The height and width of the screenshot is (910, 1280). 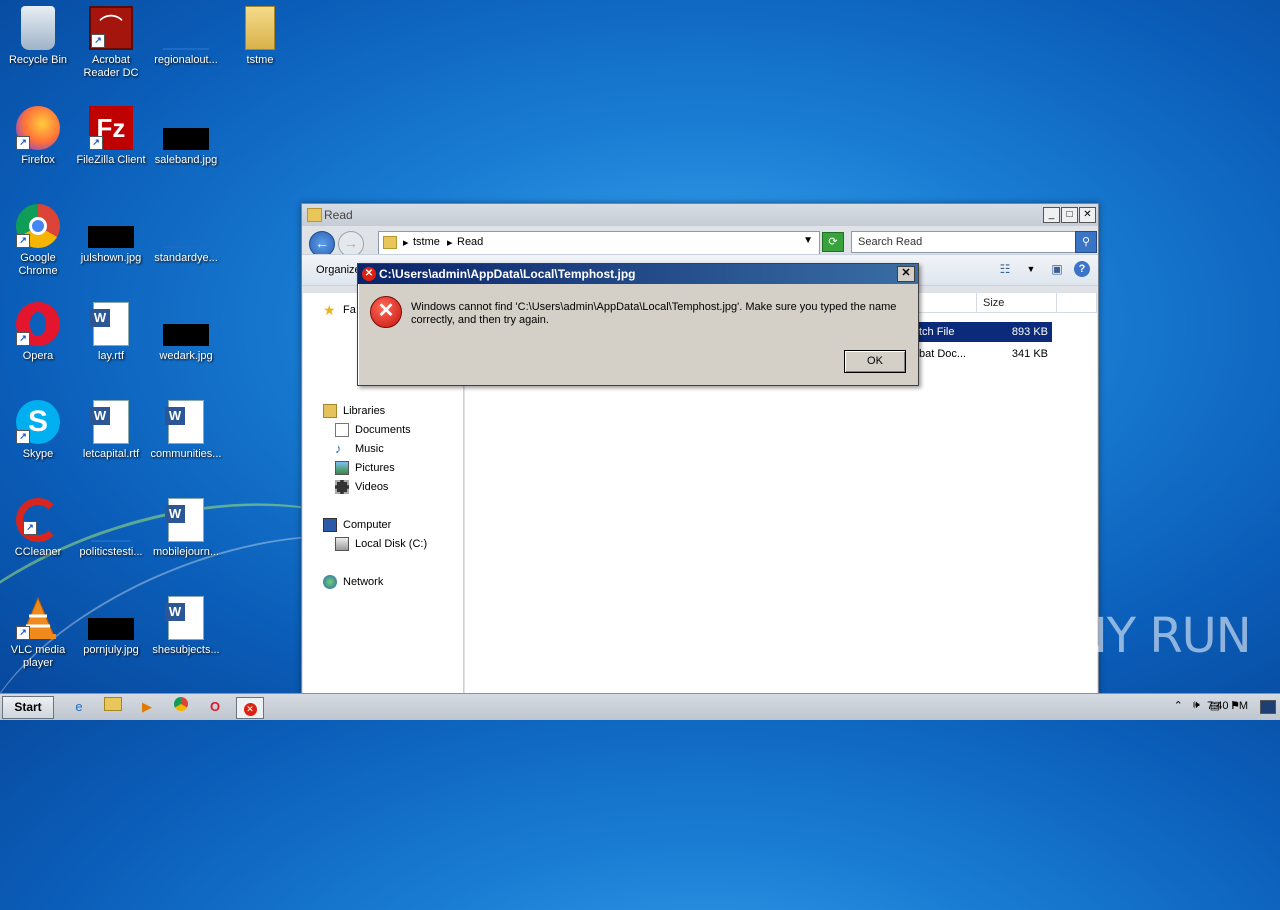 What do you see at coordinates (365, 468) in the screenshot?
I see `nav-pictures: Pictures` at bounding box center [365, 468].